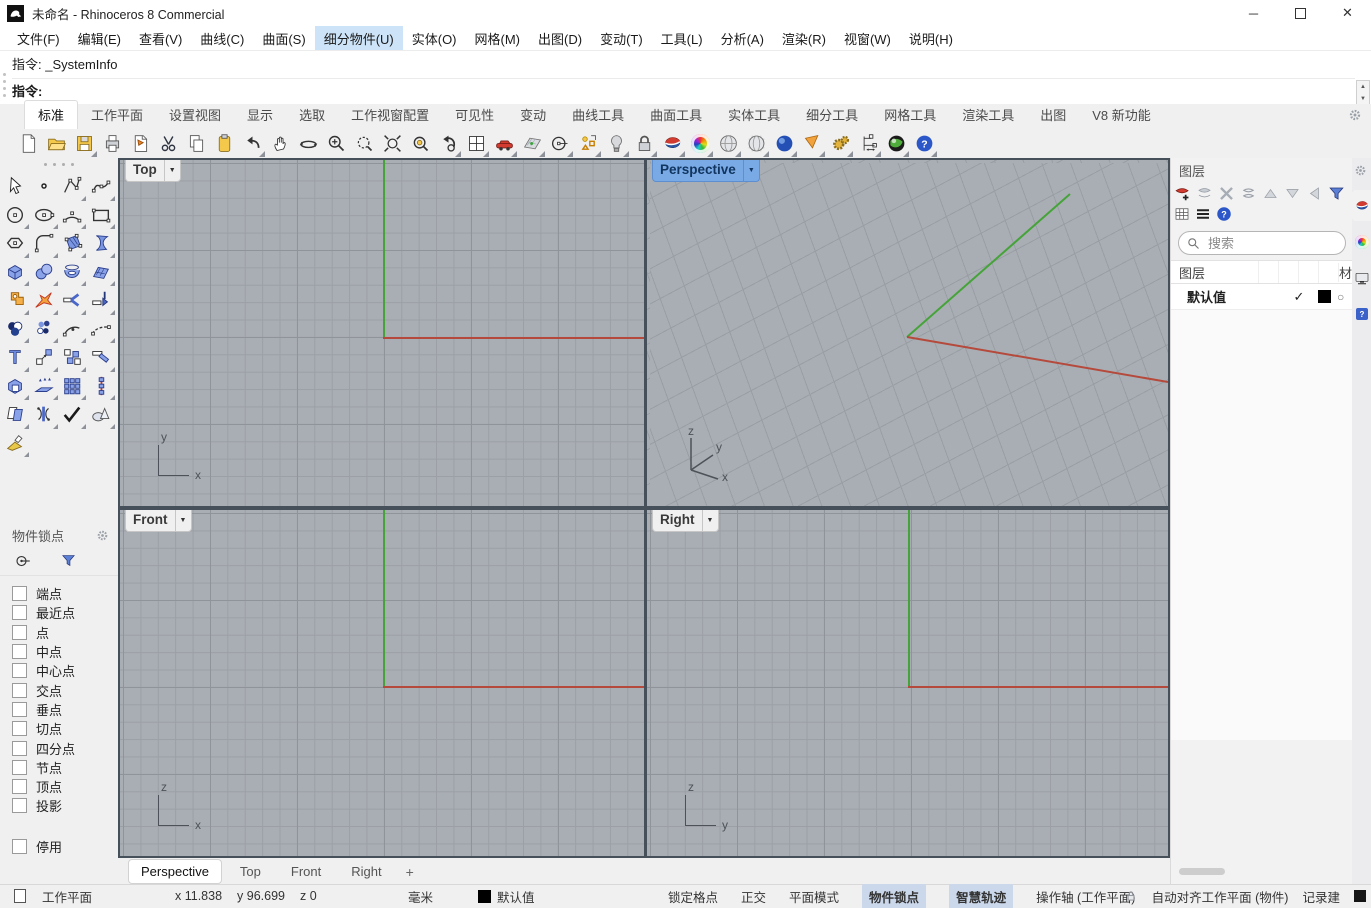 This screenshot has height=908, width=1371. I want to click on circle-tool-icon, so click(15, 215).